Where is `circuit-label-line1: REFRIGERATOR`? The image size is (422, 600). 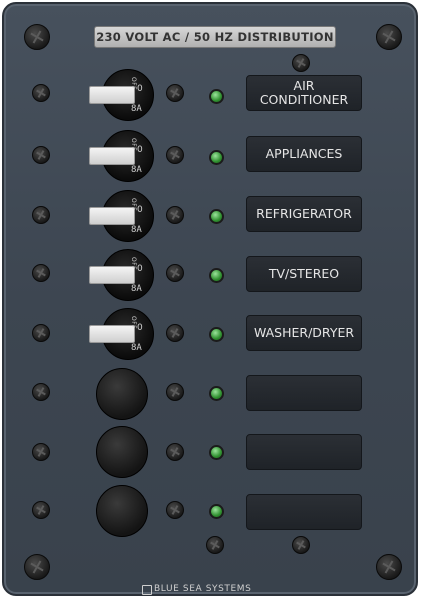 circuit-label-line1: REFRIGERATOR is located at coordinates (304, 213).